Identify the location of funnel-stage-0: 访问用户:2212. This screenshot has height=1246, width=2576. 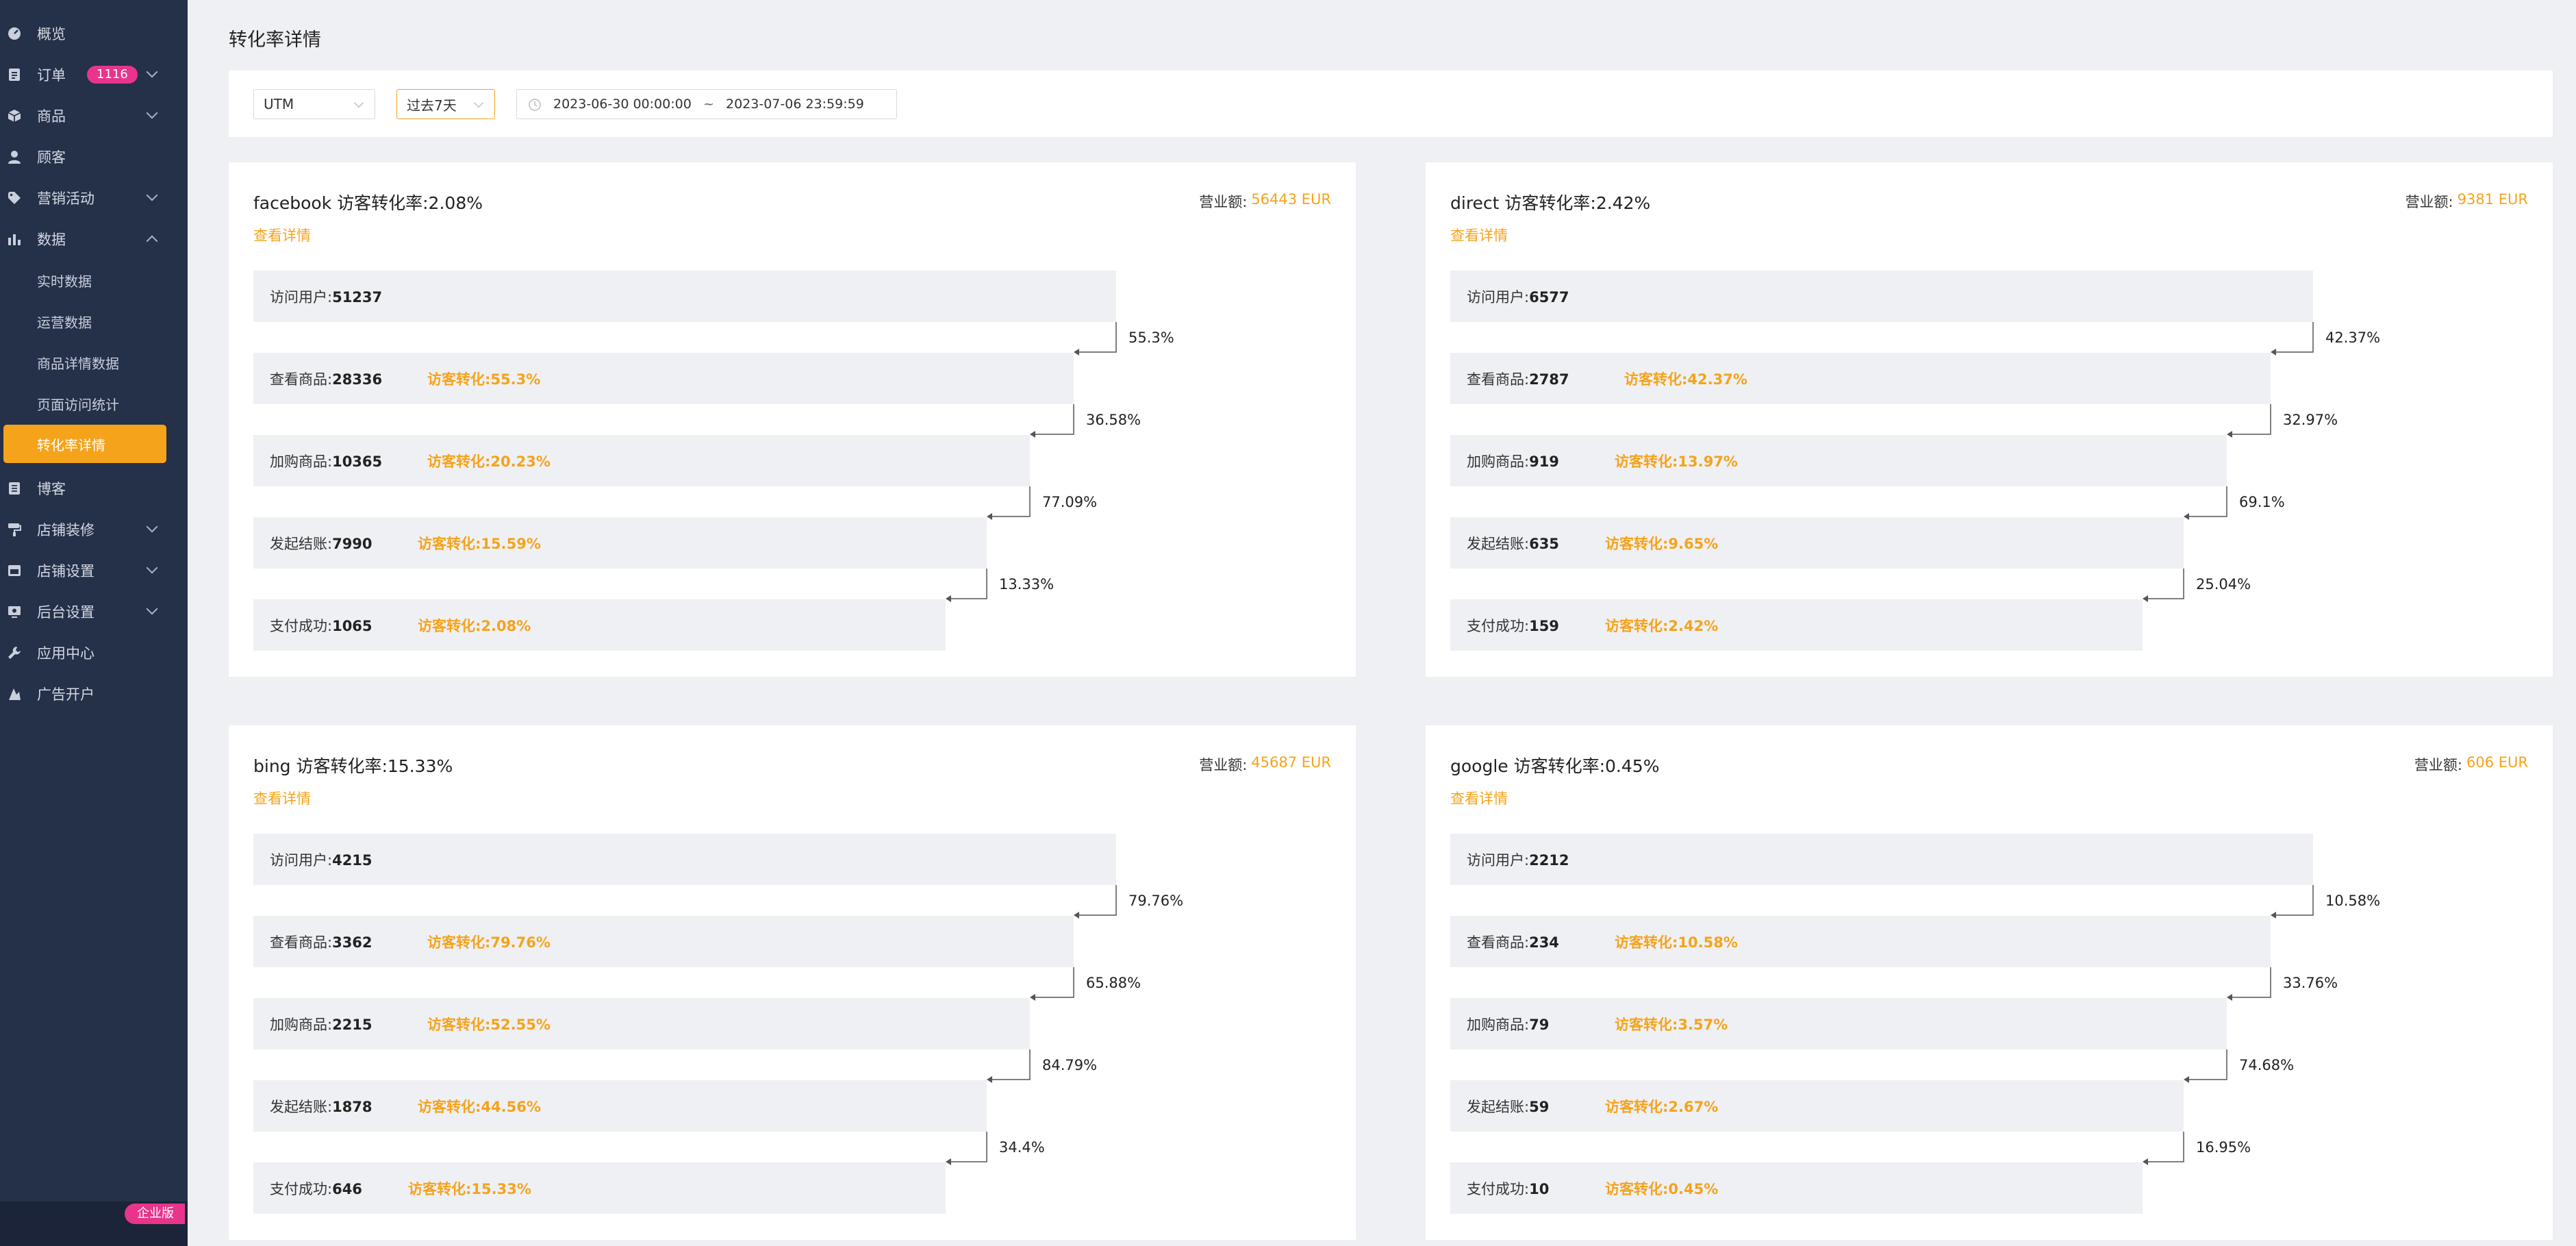
(1882, 859).